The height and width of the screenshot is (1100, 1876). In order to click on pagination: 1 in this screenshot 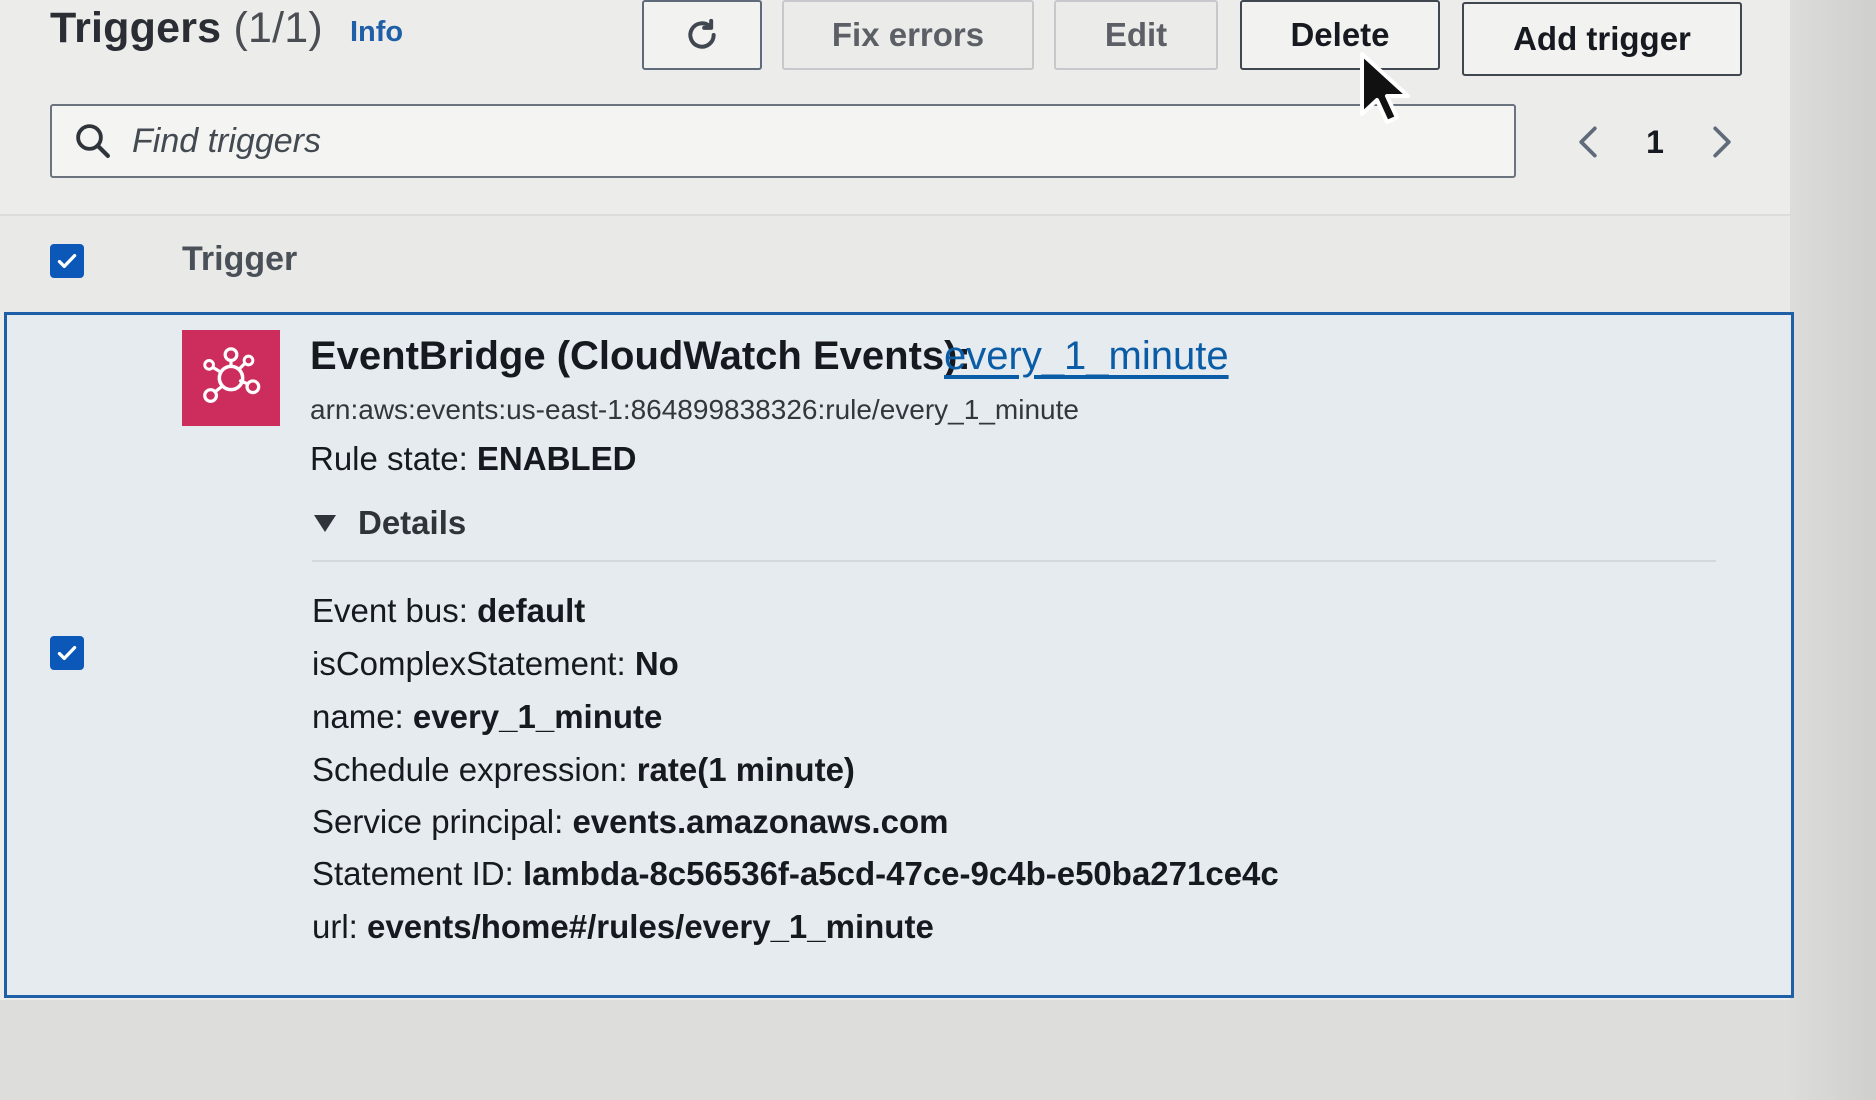, I will do `click(1655, 142)`.